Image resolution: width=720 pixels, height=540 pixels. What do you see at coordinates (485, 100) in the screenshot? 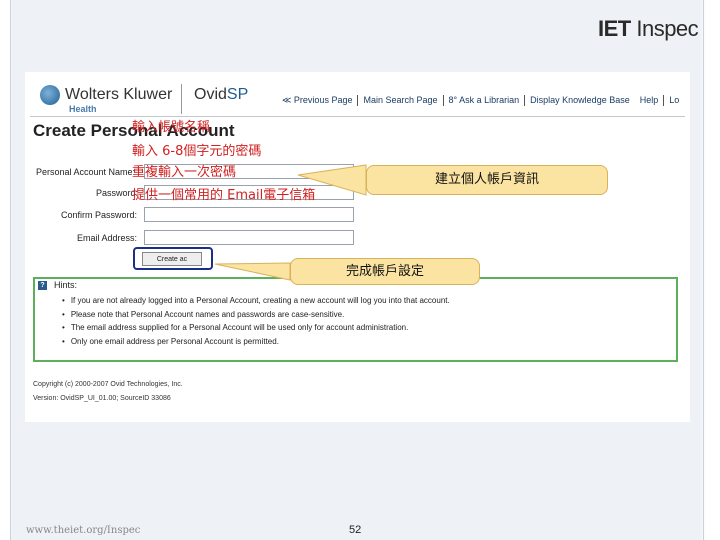
I see `nav-ask-librarian: 8° Ask a Librarian` at bounding box center [485, 100].